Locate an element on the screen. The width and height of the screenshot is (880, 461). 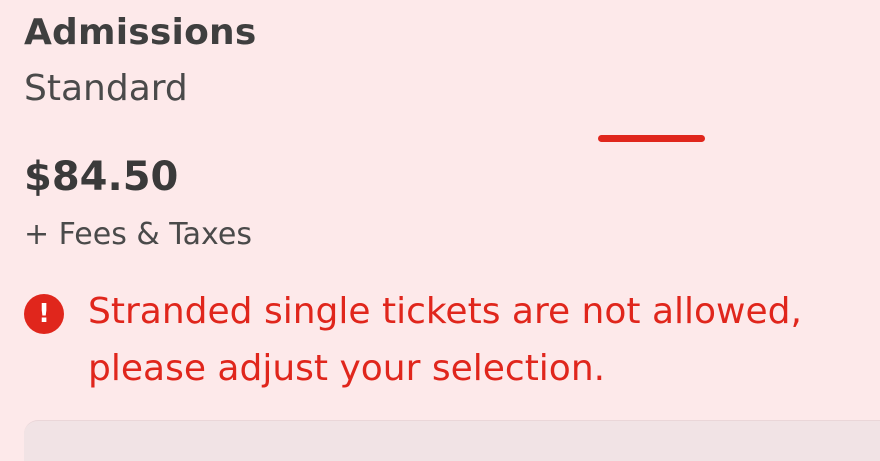
fees-note: + Fees & Taxes is located at coordinates (138, 234).